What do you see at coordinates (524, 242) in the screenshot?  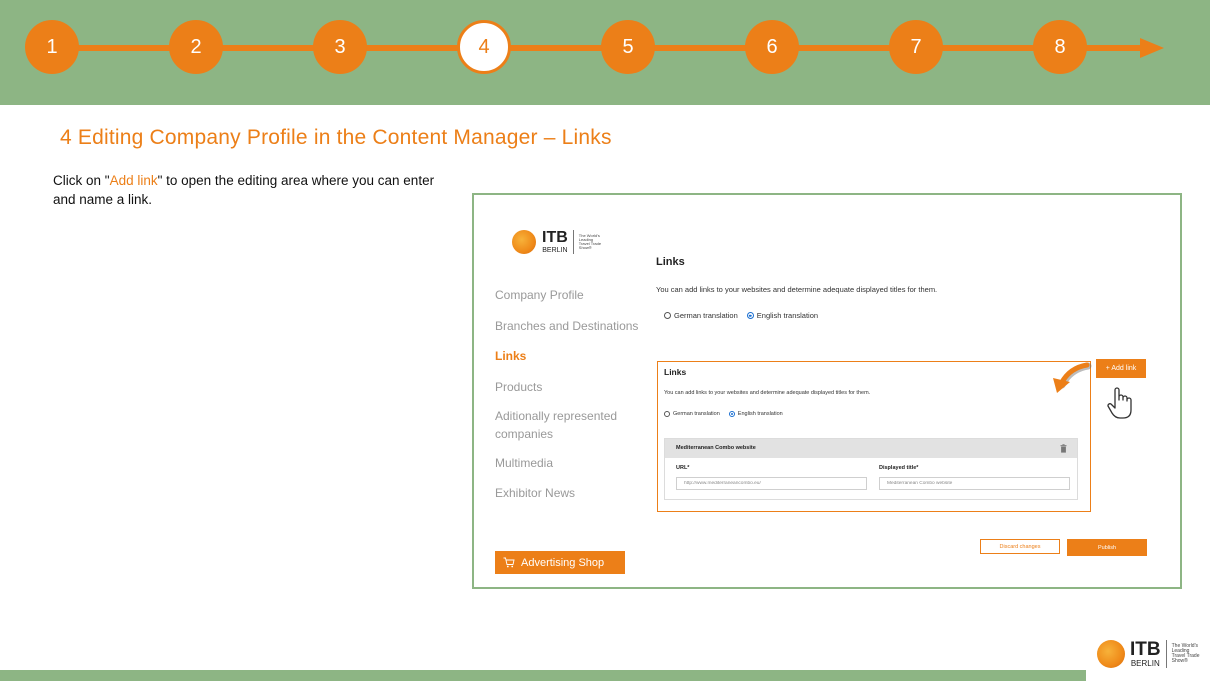 I see `globe-icon` at bounding box center [524, 242].